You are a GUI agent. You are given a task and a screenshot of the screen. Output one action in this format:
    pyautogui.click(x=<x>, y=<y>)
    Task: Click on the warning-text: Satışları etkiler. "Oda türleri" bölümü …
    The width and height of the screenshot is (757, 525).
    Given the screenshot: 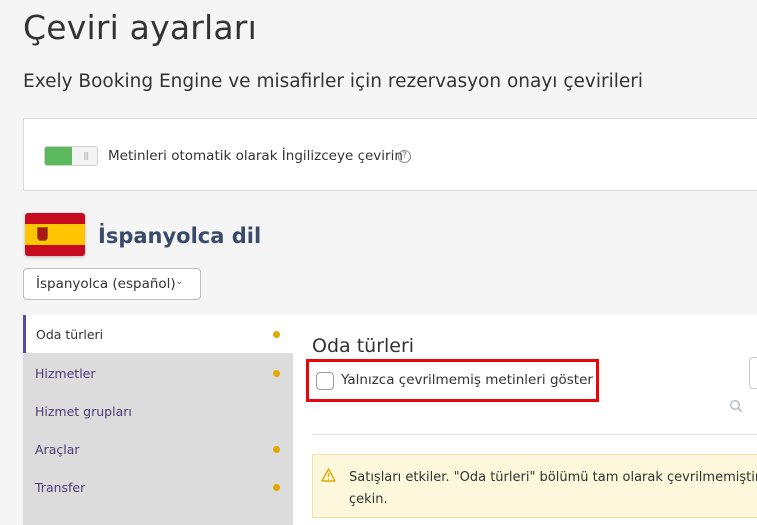 What is the action you would take?
    pyautogui.click(x=553, y=488)
    